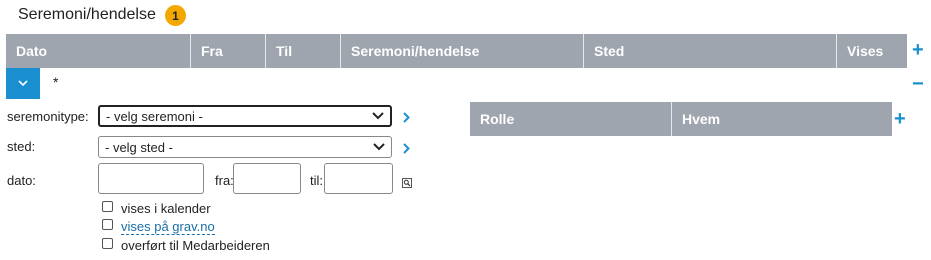  What do you see at coordinates (872, 51) in the screenshot?
I see `column-header-vises: Vises` at bounding box center [872, 51].